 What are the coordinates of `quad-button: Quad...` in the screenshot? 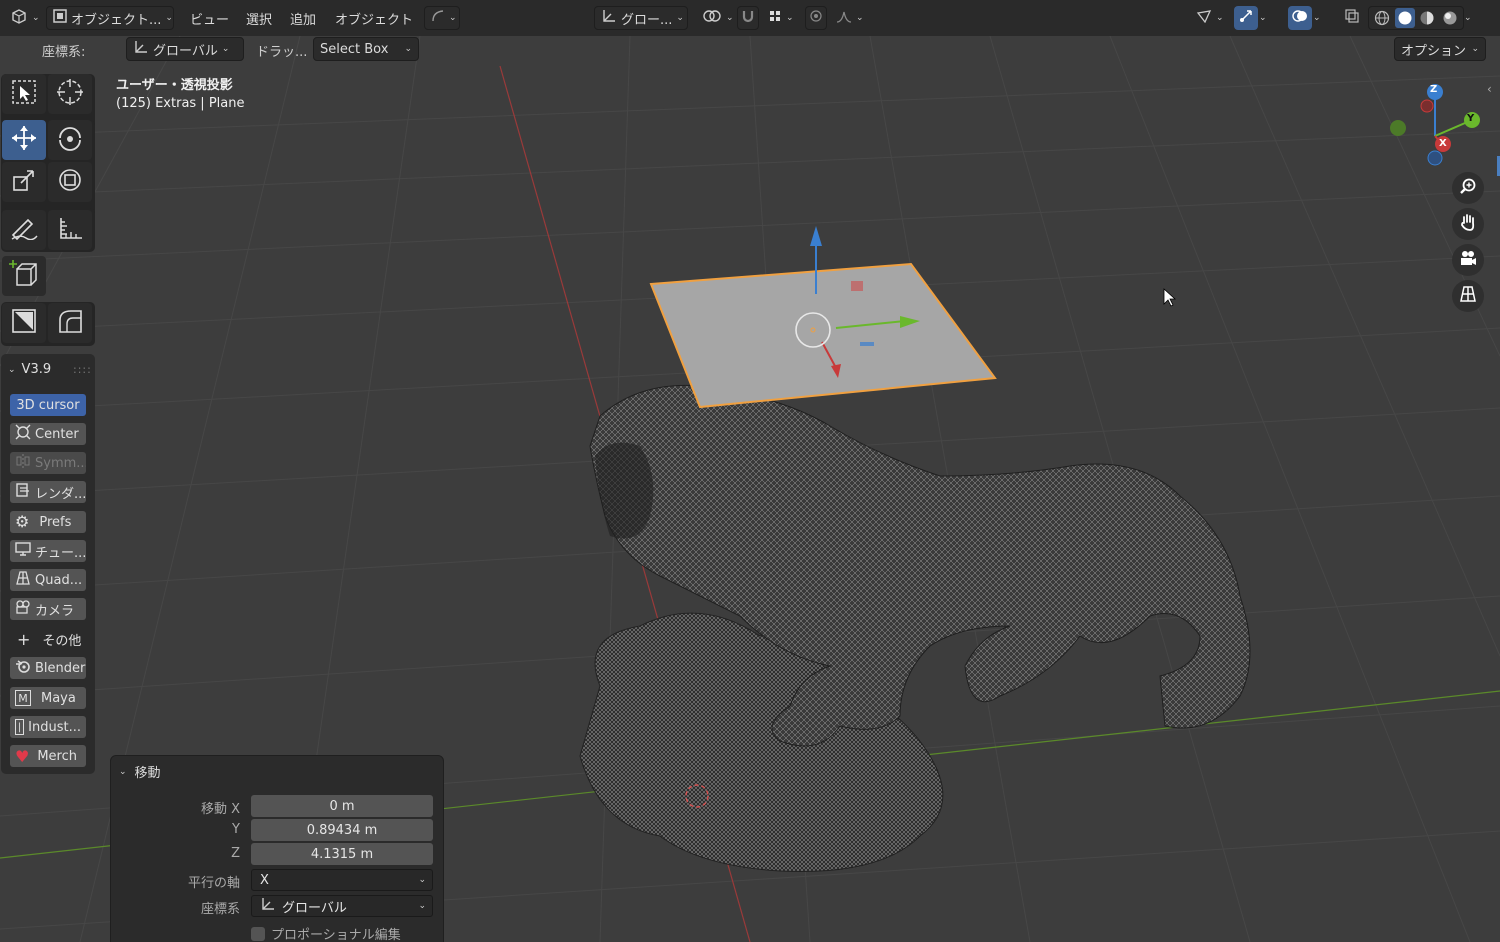 It's located at (48, 580).